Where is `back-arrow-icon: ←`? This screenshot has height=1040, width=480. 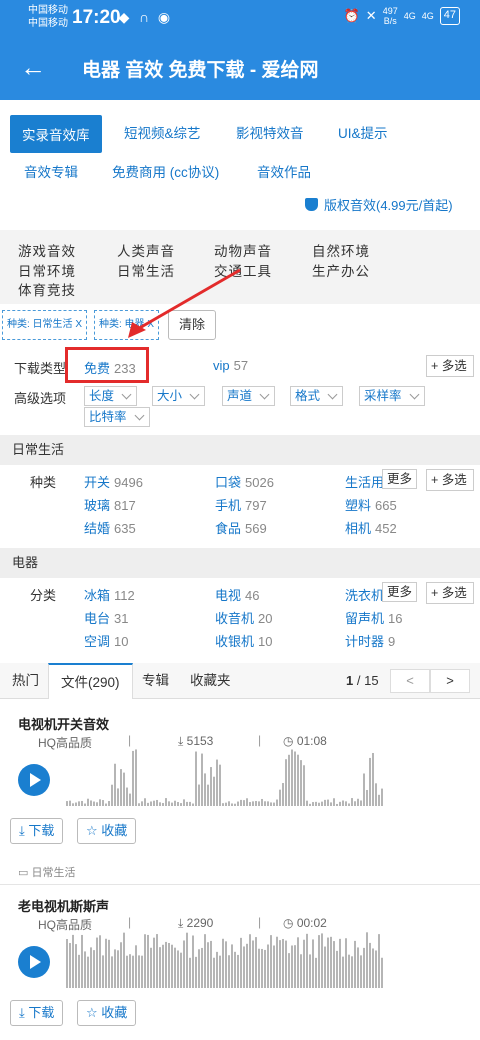
back-arrow-icon: ← is located at coordinates (33, 67).